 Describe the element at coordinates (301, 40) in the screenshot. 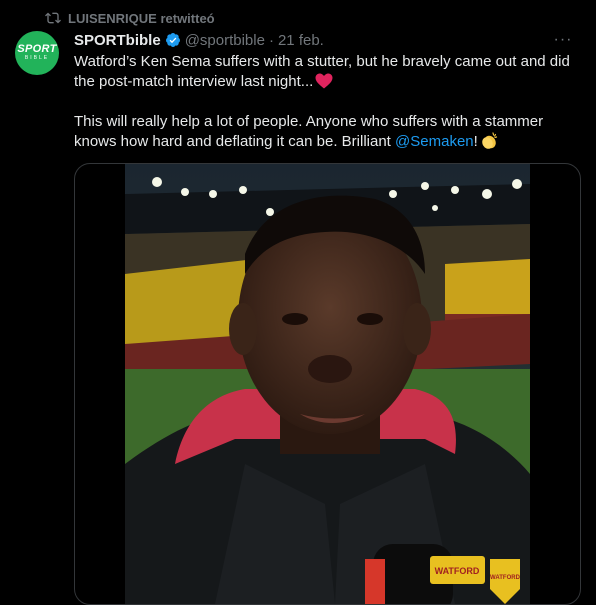

I see `tweet-date: 21 feb.` at that location.